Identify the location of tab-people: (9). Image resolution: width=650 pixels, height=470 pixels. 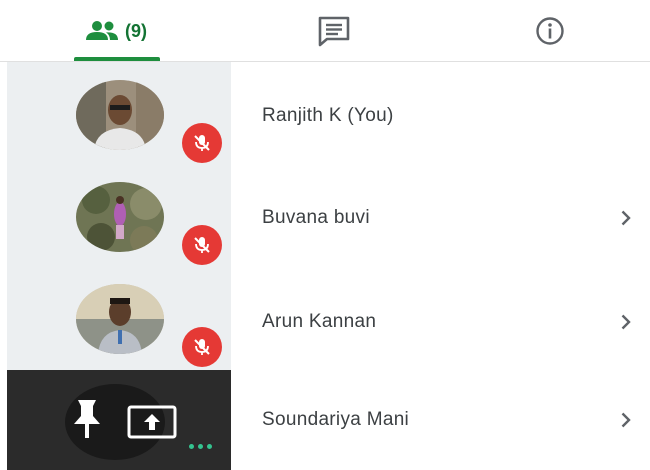
(116, 31).